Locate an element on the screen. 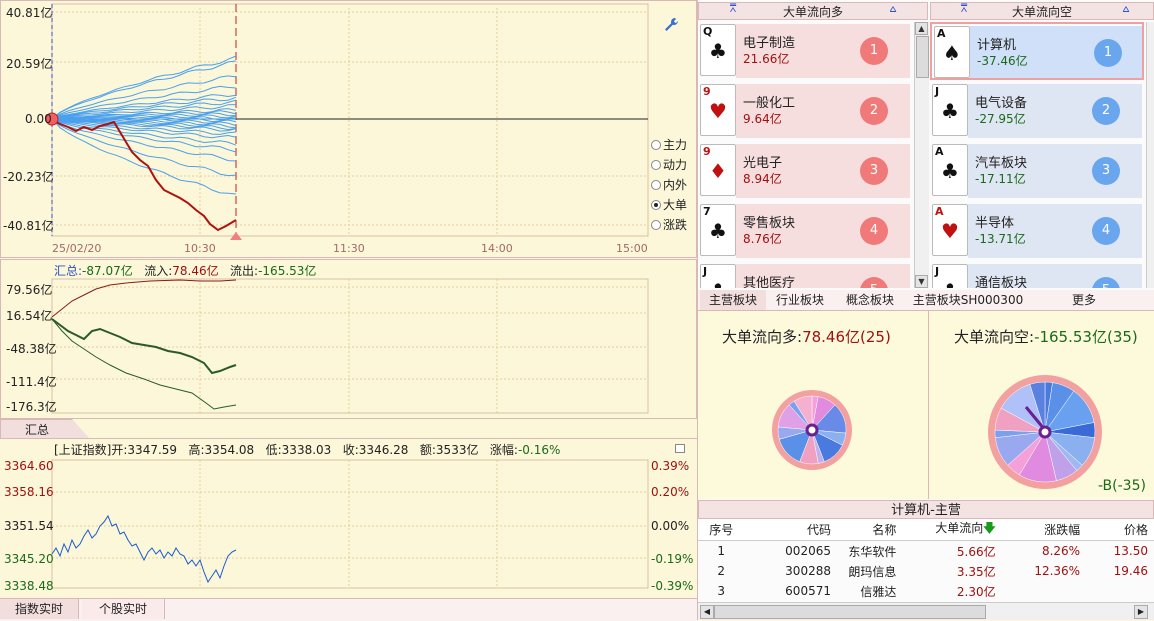  tab-main-sector-sh000300: 主营板块SH000300 is located at coordinates (968, 300).